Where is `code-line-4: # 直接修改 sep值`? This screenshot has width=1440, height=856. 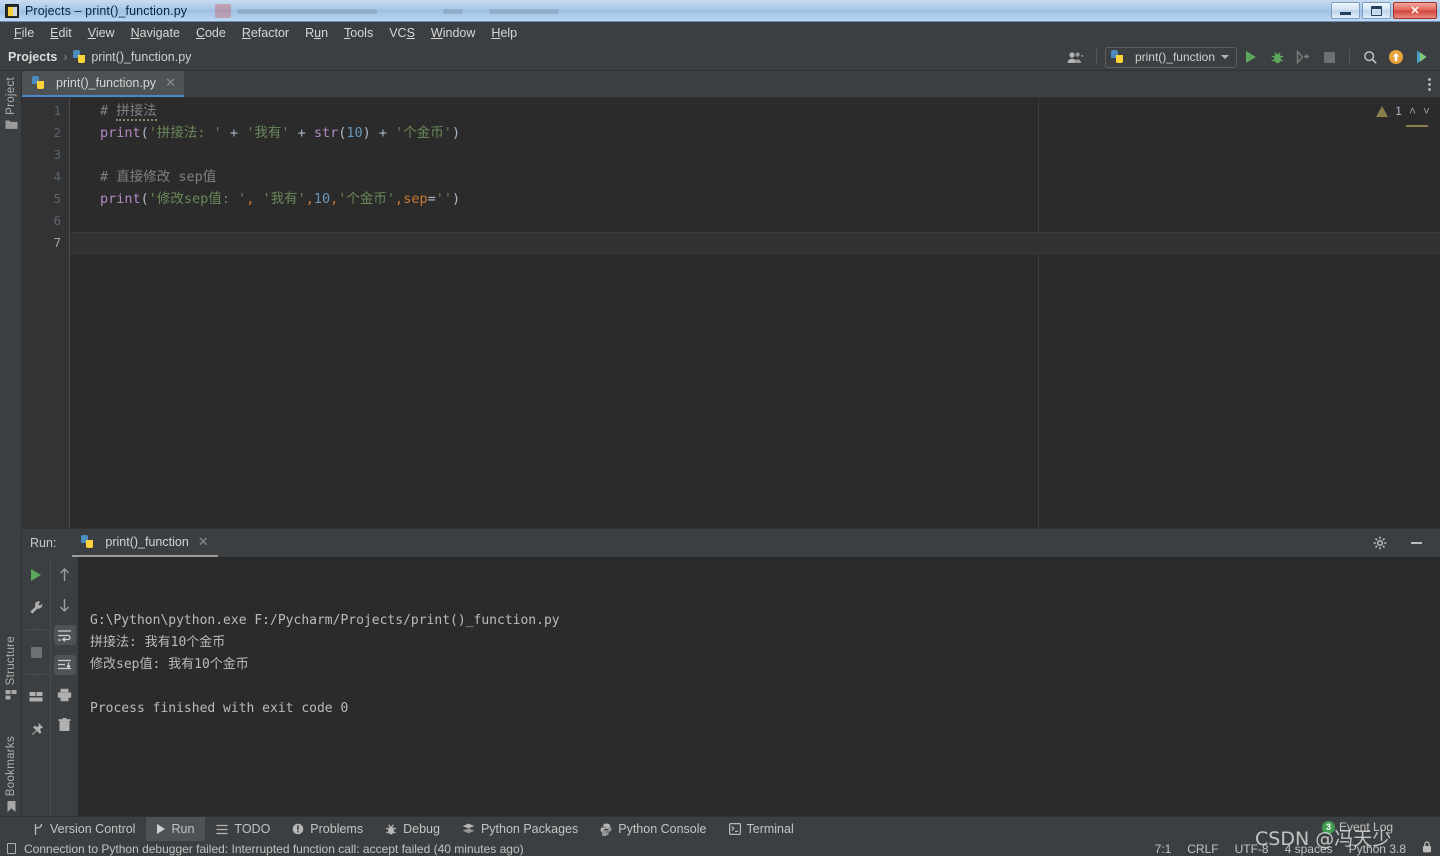 code-line-4: # 直接修改 sep值 is located at coordinates (755, 177).